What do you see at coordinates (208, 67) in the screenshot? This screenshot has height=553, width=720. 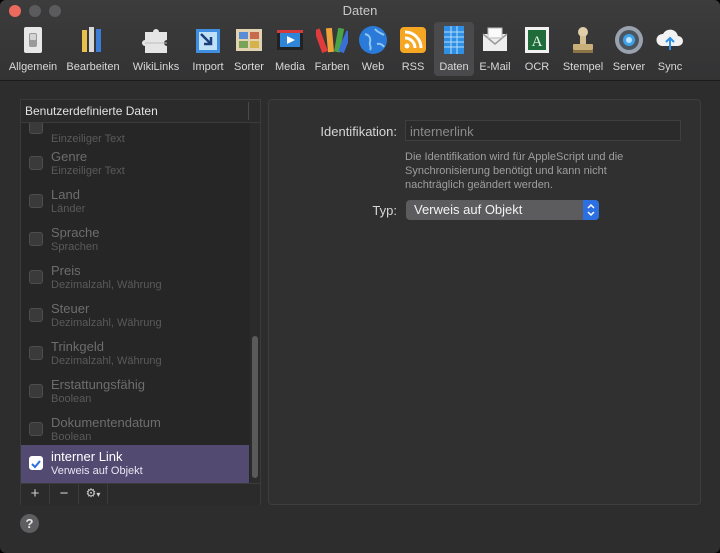 I see `tab-label: Import` at bounding box center [208, 67].